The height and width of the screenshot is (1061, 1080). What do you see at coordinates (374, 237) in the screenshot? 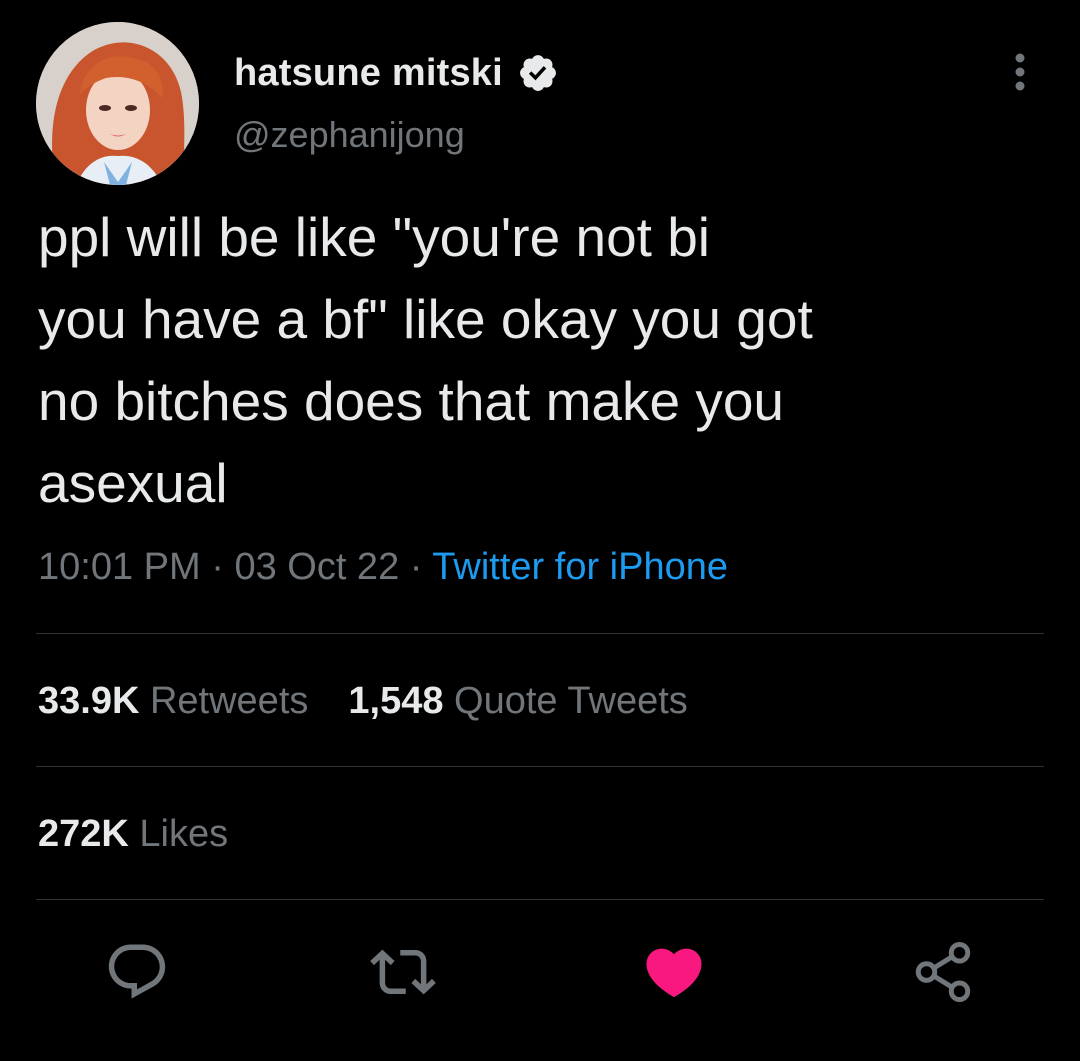
I see `tweet-line: ppl will be like "you're not bi` at bounding box center [374, 237].